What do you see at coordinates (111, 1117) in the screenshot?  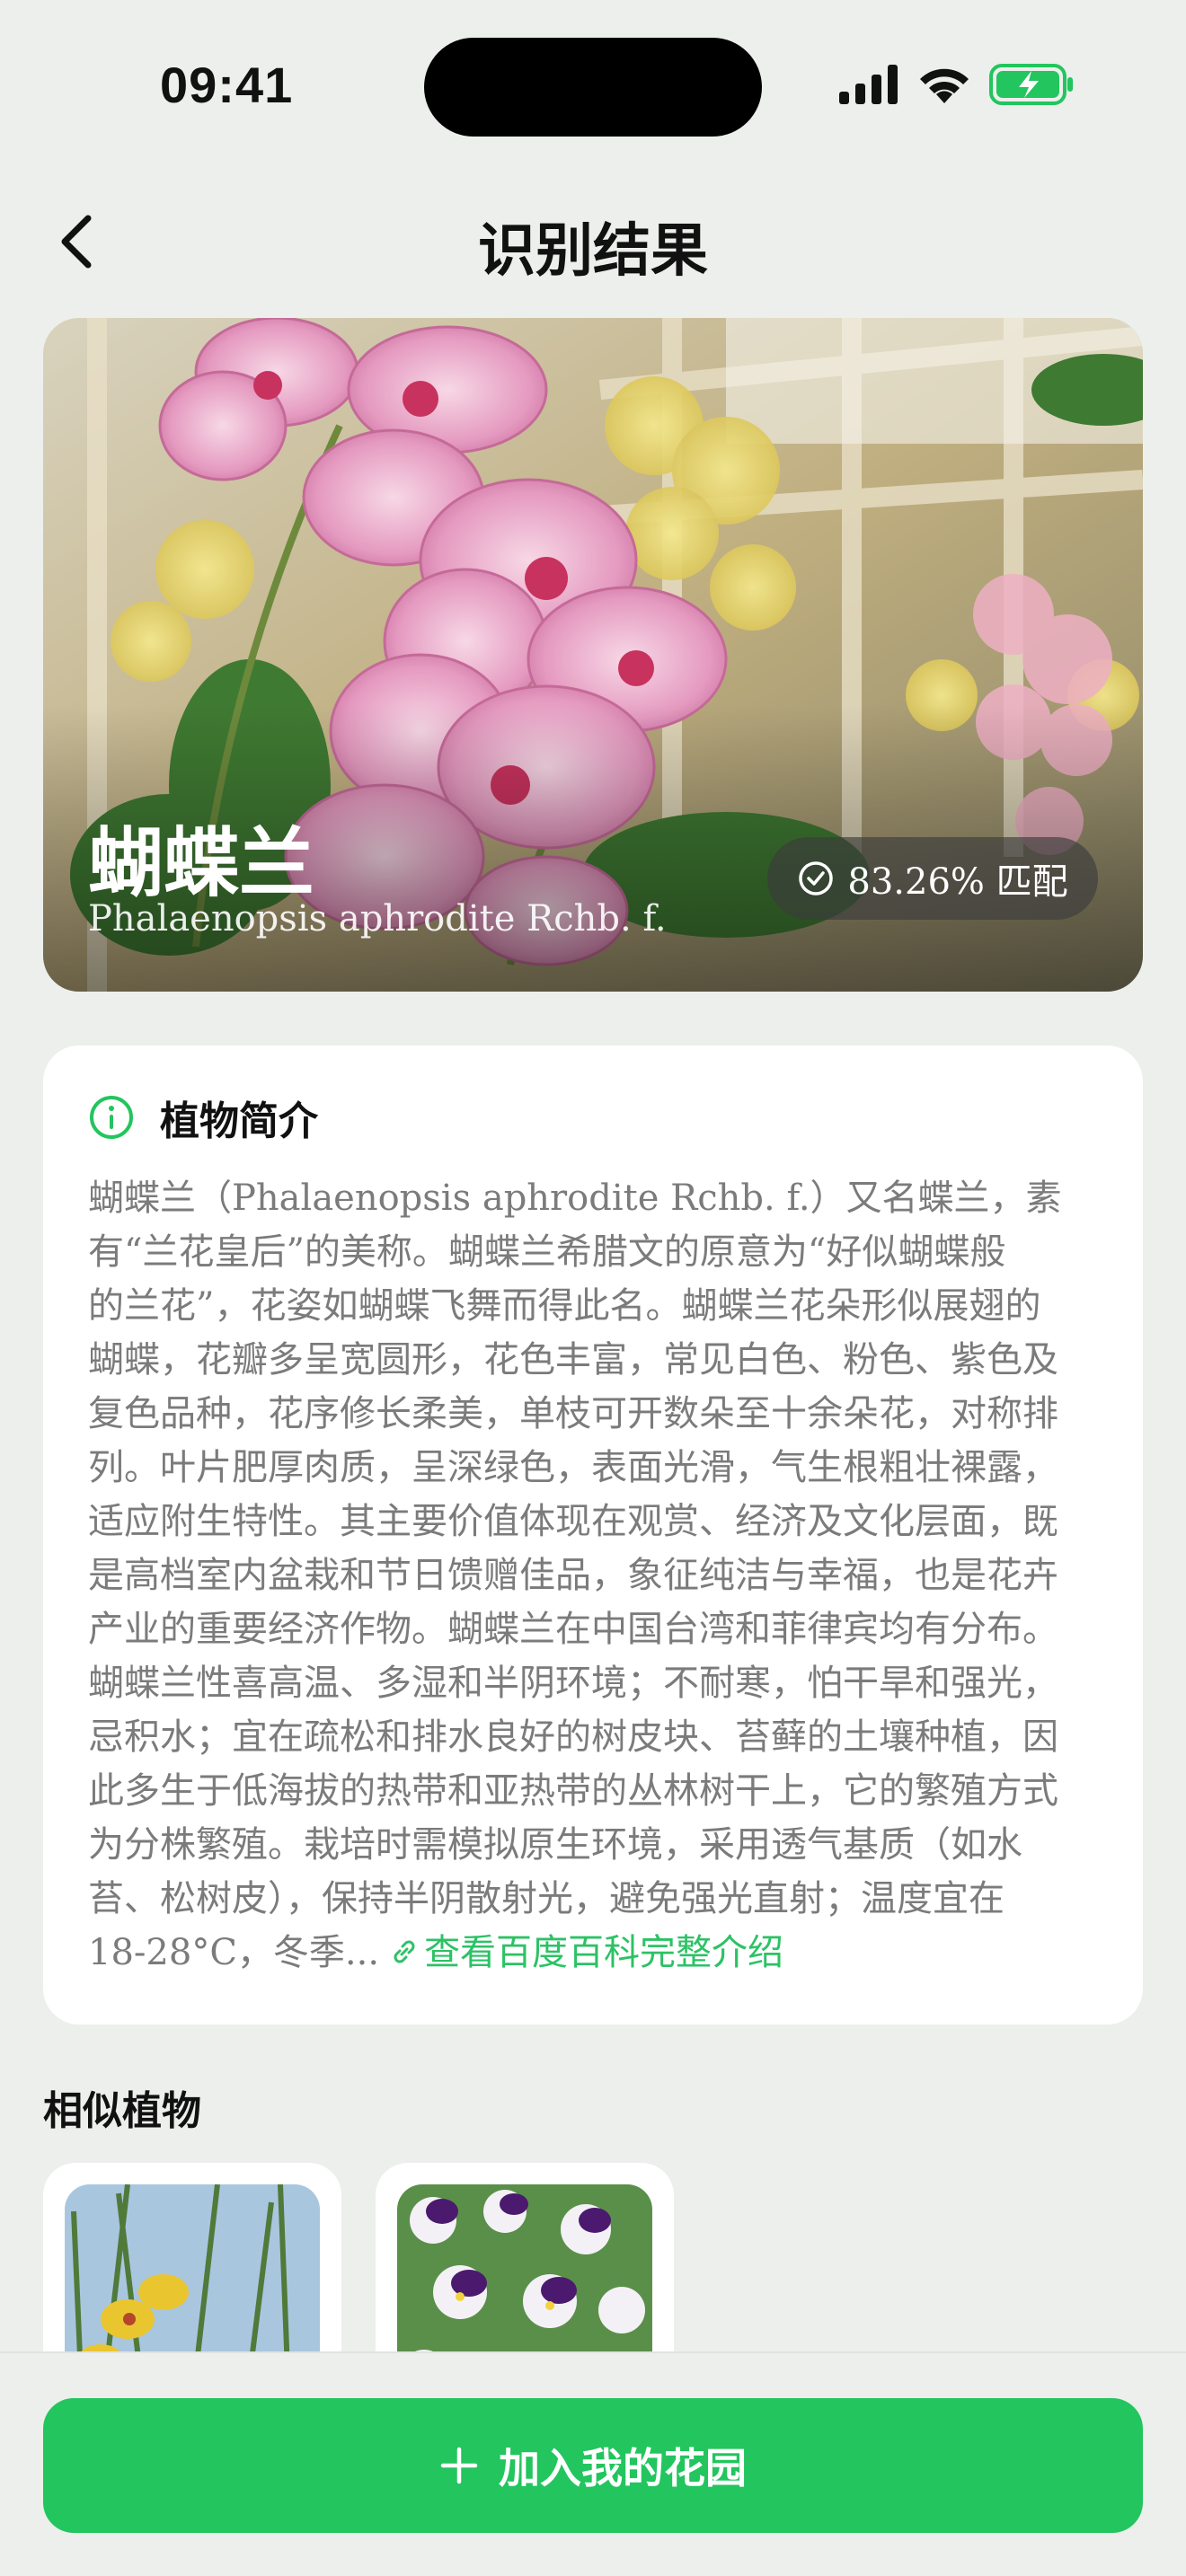 I see `info-circle-icon` at bounding box center [111, 1117].